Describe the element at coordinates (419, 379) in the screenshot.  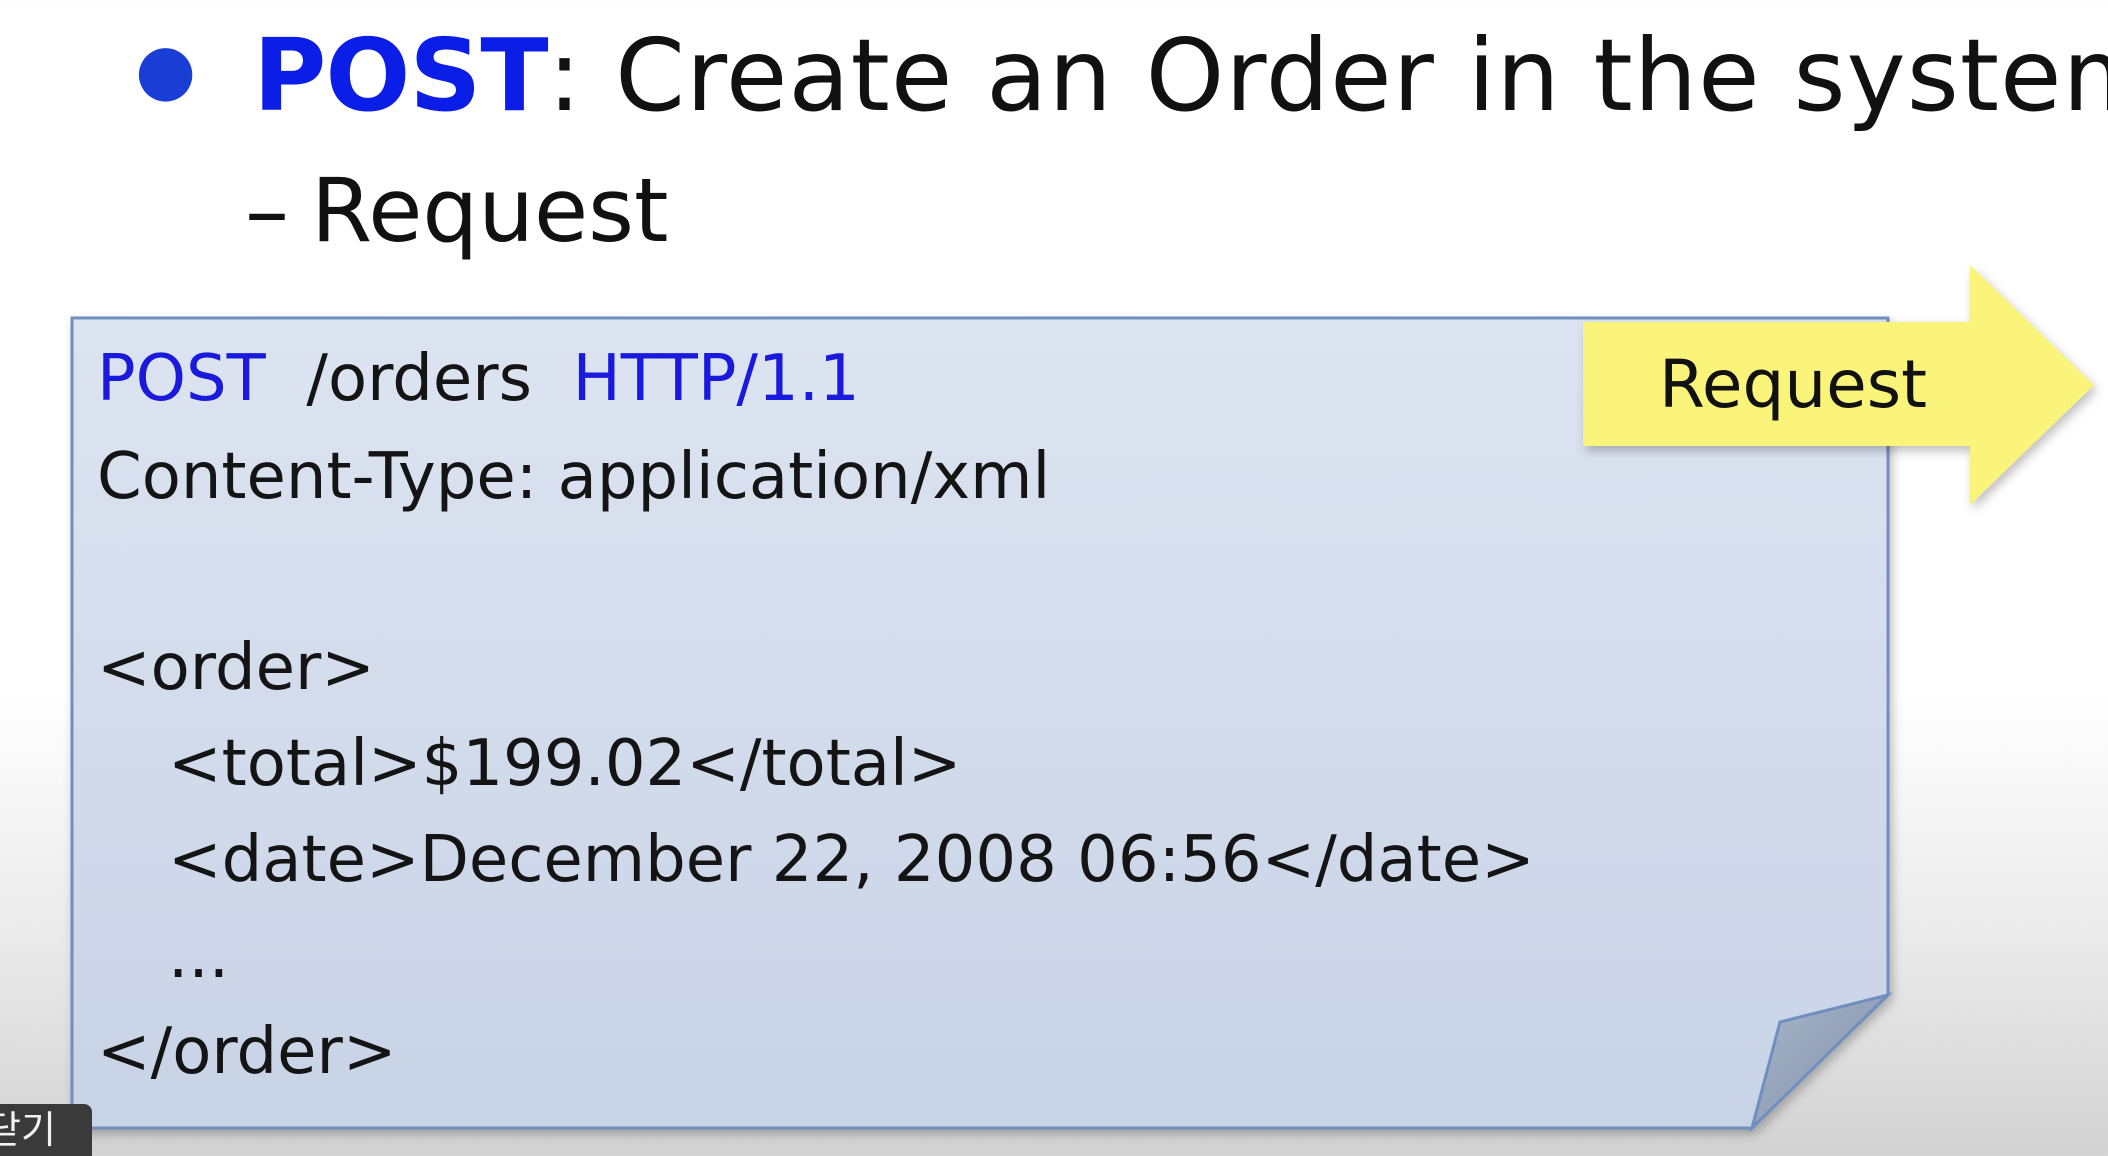
I see `request-path: /orders` at that location.